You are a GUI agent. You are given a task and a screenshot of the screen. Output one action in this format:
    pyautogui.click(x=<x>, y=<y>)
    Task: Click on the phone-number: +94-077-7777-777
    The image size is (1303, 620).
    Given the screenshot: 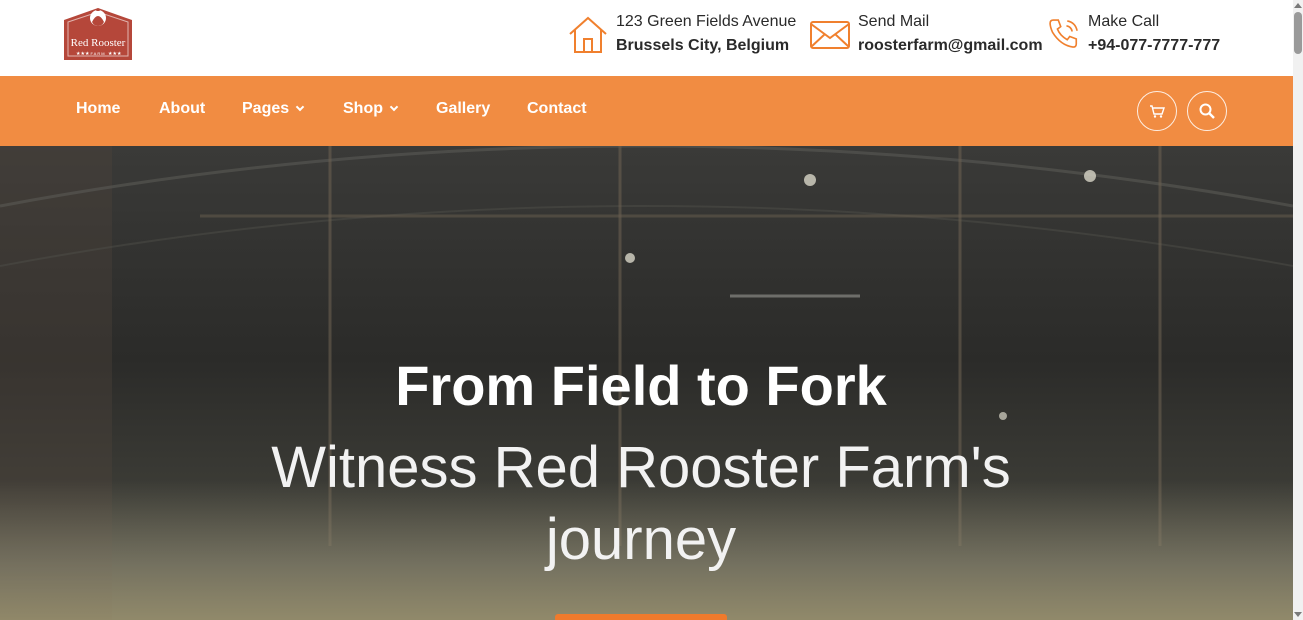 What is the action you would take?
    pyautogui.click(x=1154, y=46)
    